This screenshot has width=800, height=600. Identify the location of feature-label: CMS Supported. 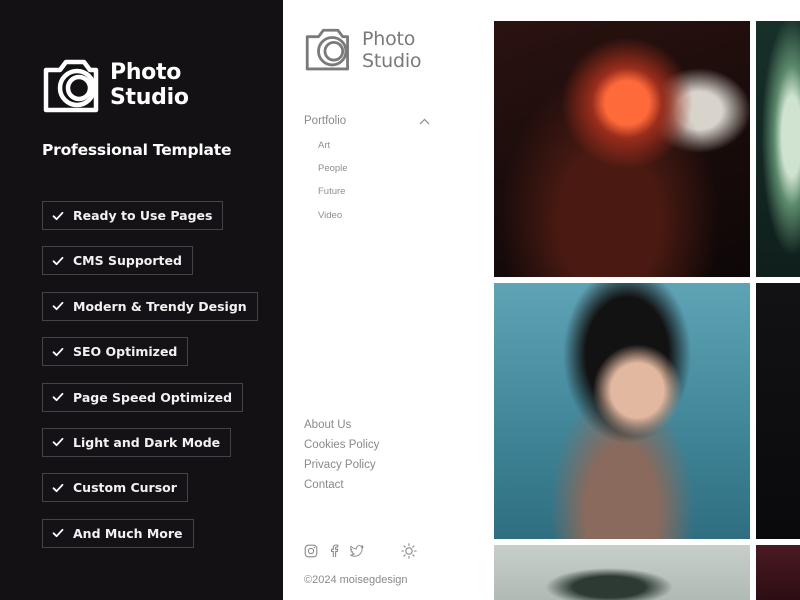
(127, 261).